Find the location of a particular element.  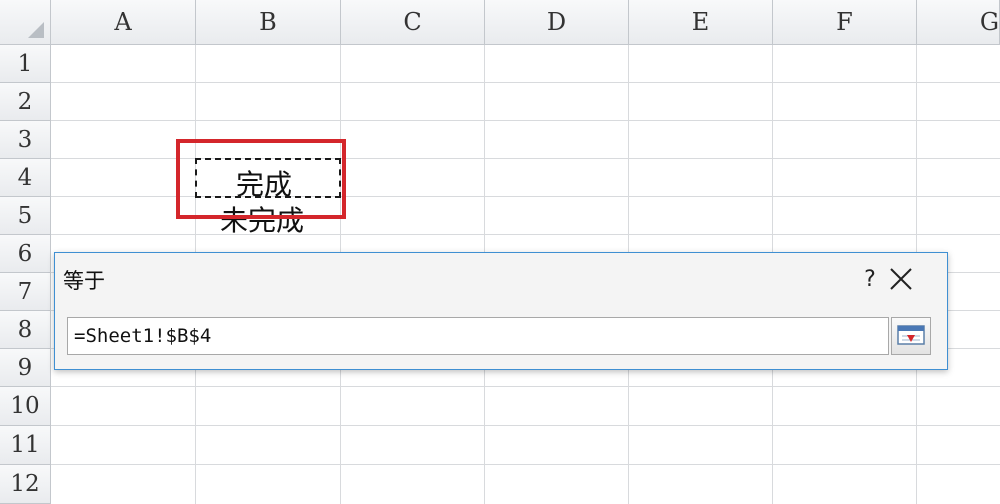

close-button is located at coordinates (901, 279).